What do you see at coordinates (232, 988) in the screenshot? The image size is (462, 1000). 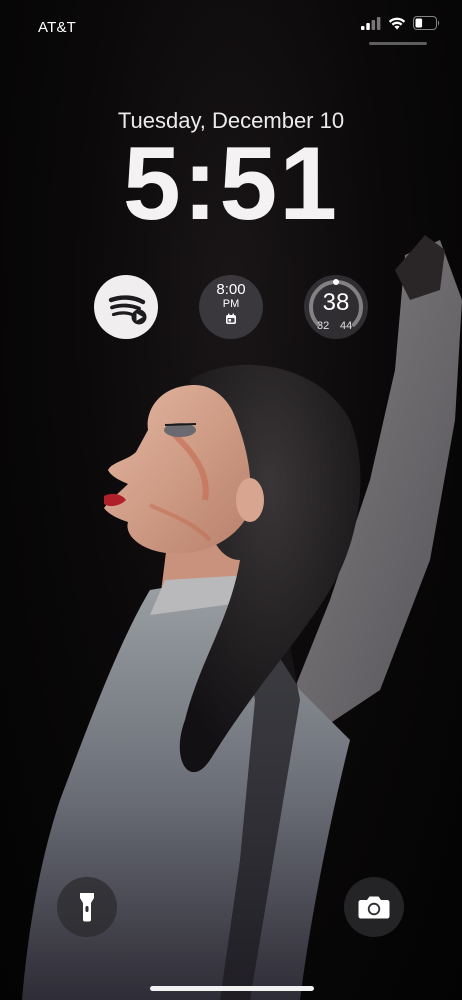 I see `home-indicator` at bounding box center [232, 988].